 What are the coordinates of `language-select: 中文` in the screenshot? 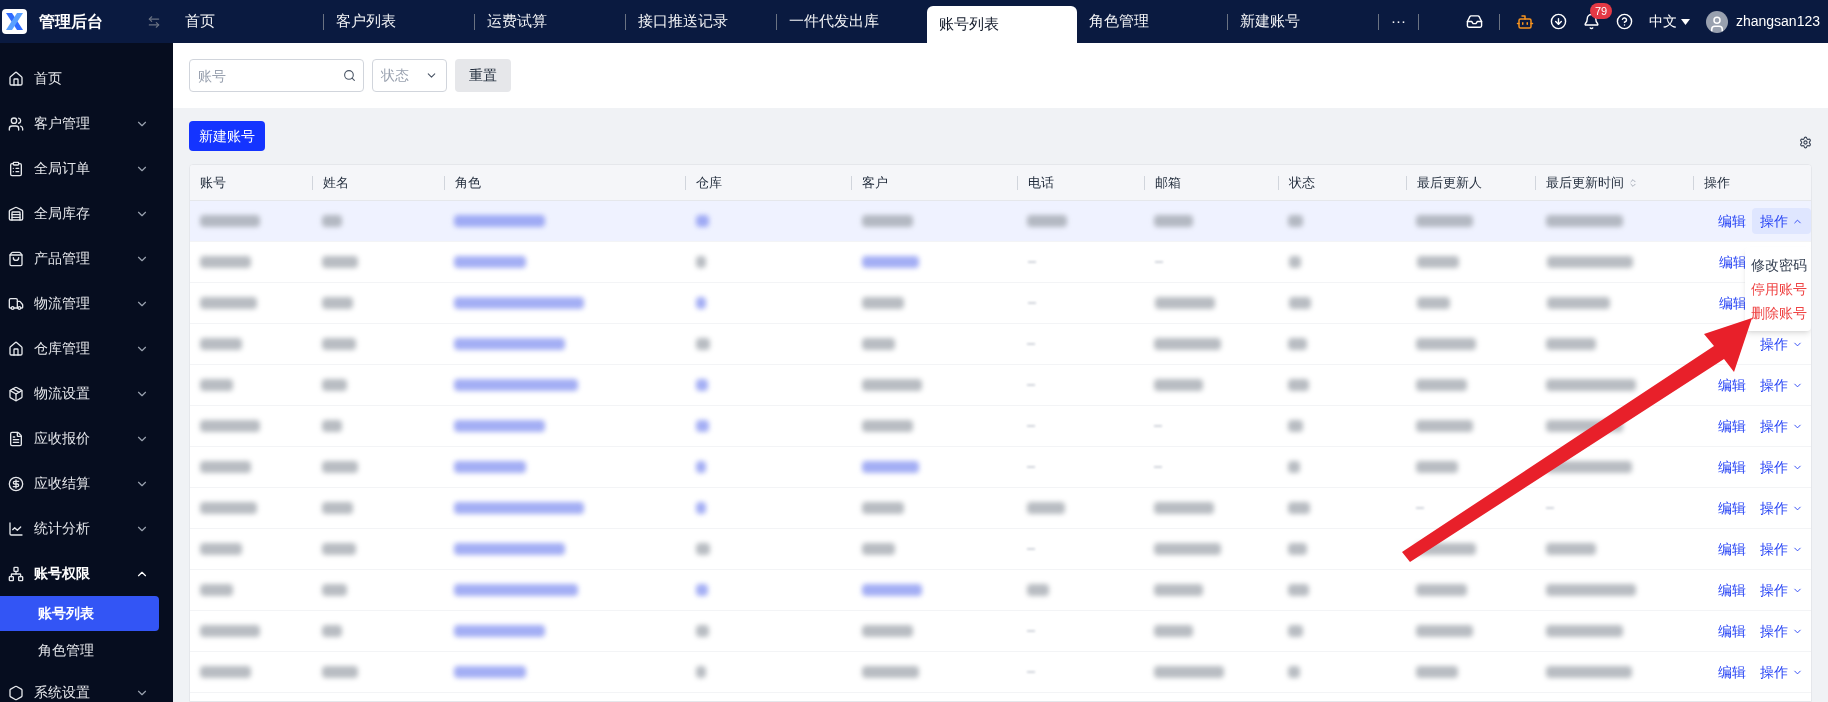 It's located at (1669, 21).